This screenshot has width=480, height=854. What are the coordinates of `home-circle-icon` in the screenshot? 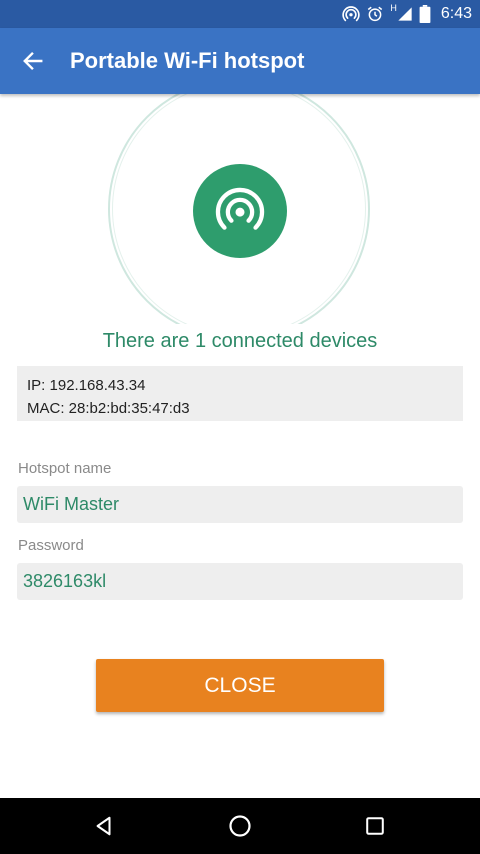 It's located at (240, 826).